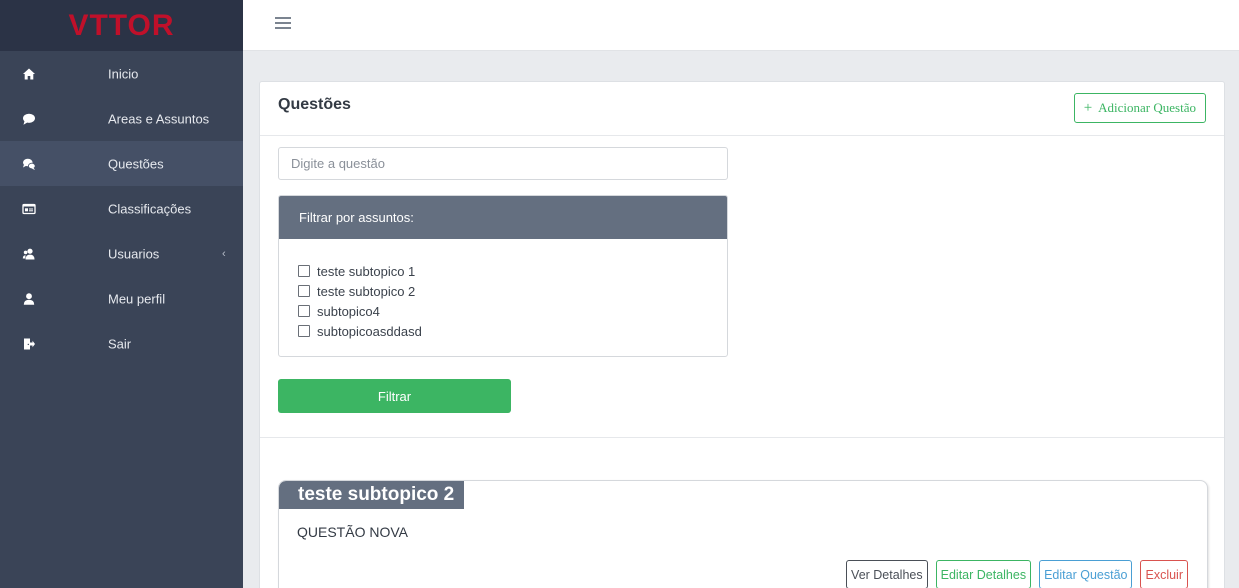 Image resolution: width=1239 pixels, height=588 pixels. What do you see at coordinates (136, 163) in the screenshot?
I see `sidebar-item-label: Questões` at bounding box center [136, 163].